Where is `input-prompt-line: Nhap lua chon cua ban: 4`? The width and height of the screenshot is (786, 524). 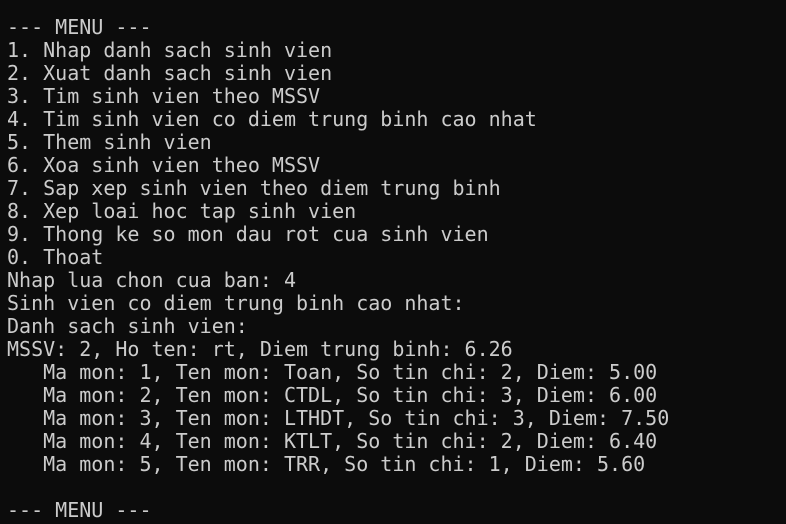
input-prompt-line: Nhap lua chon cua ban: 4 is located at coordinates (151, 280).